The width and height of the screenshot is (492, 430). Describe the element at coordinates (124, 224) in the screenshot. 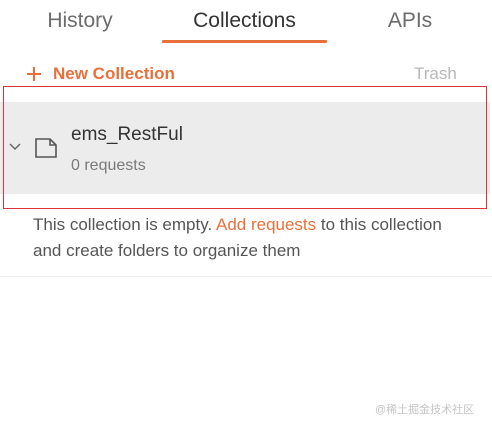

I see `empty-text-before: This collection is empty.` at that location.